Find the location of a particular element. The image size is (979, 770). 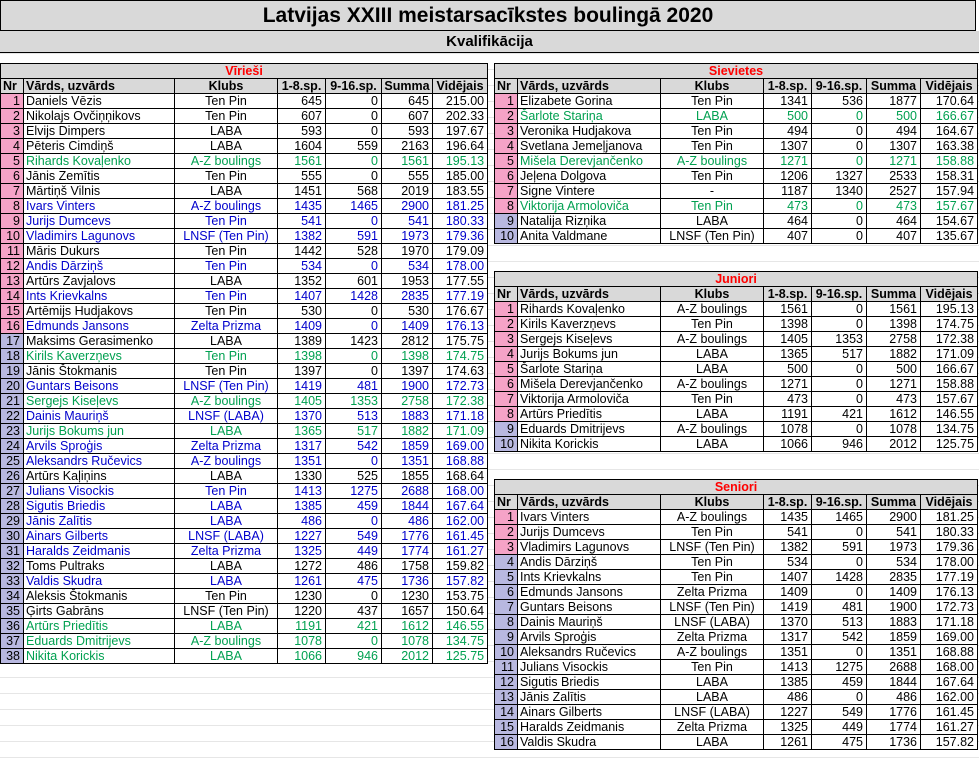

table-row: 12 Andis Dārziņš Ten Pin 534 0 534 178.00 is located at coordinates (244, 266).